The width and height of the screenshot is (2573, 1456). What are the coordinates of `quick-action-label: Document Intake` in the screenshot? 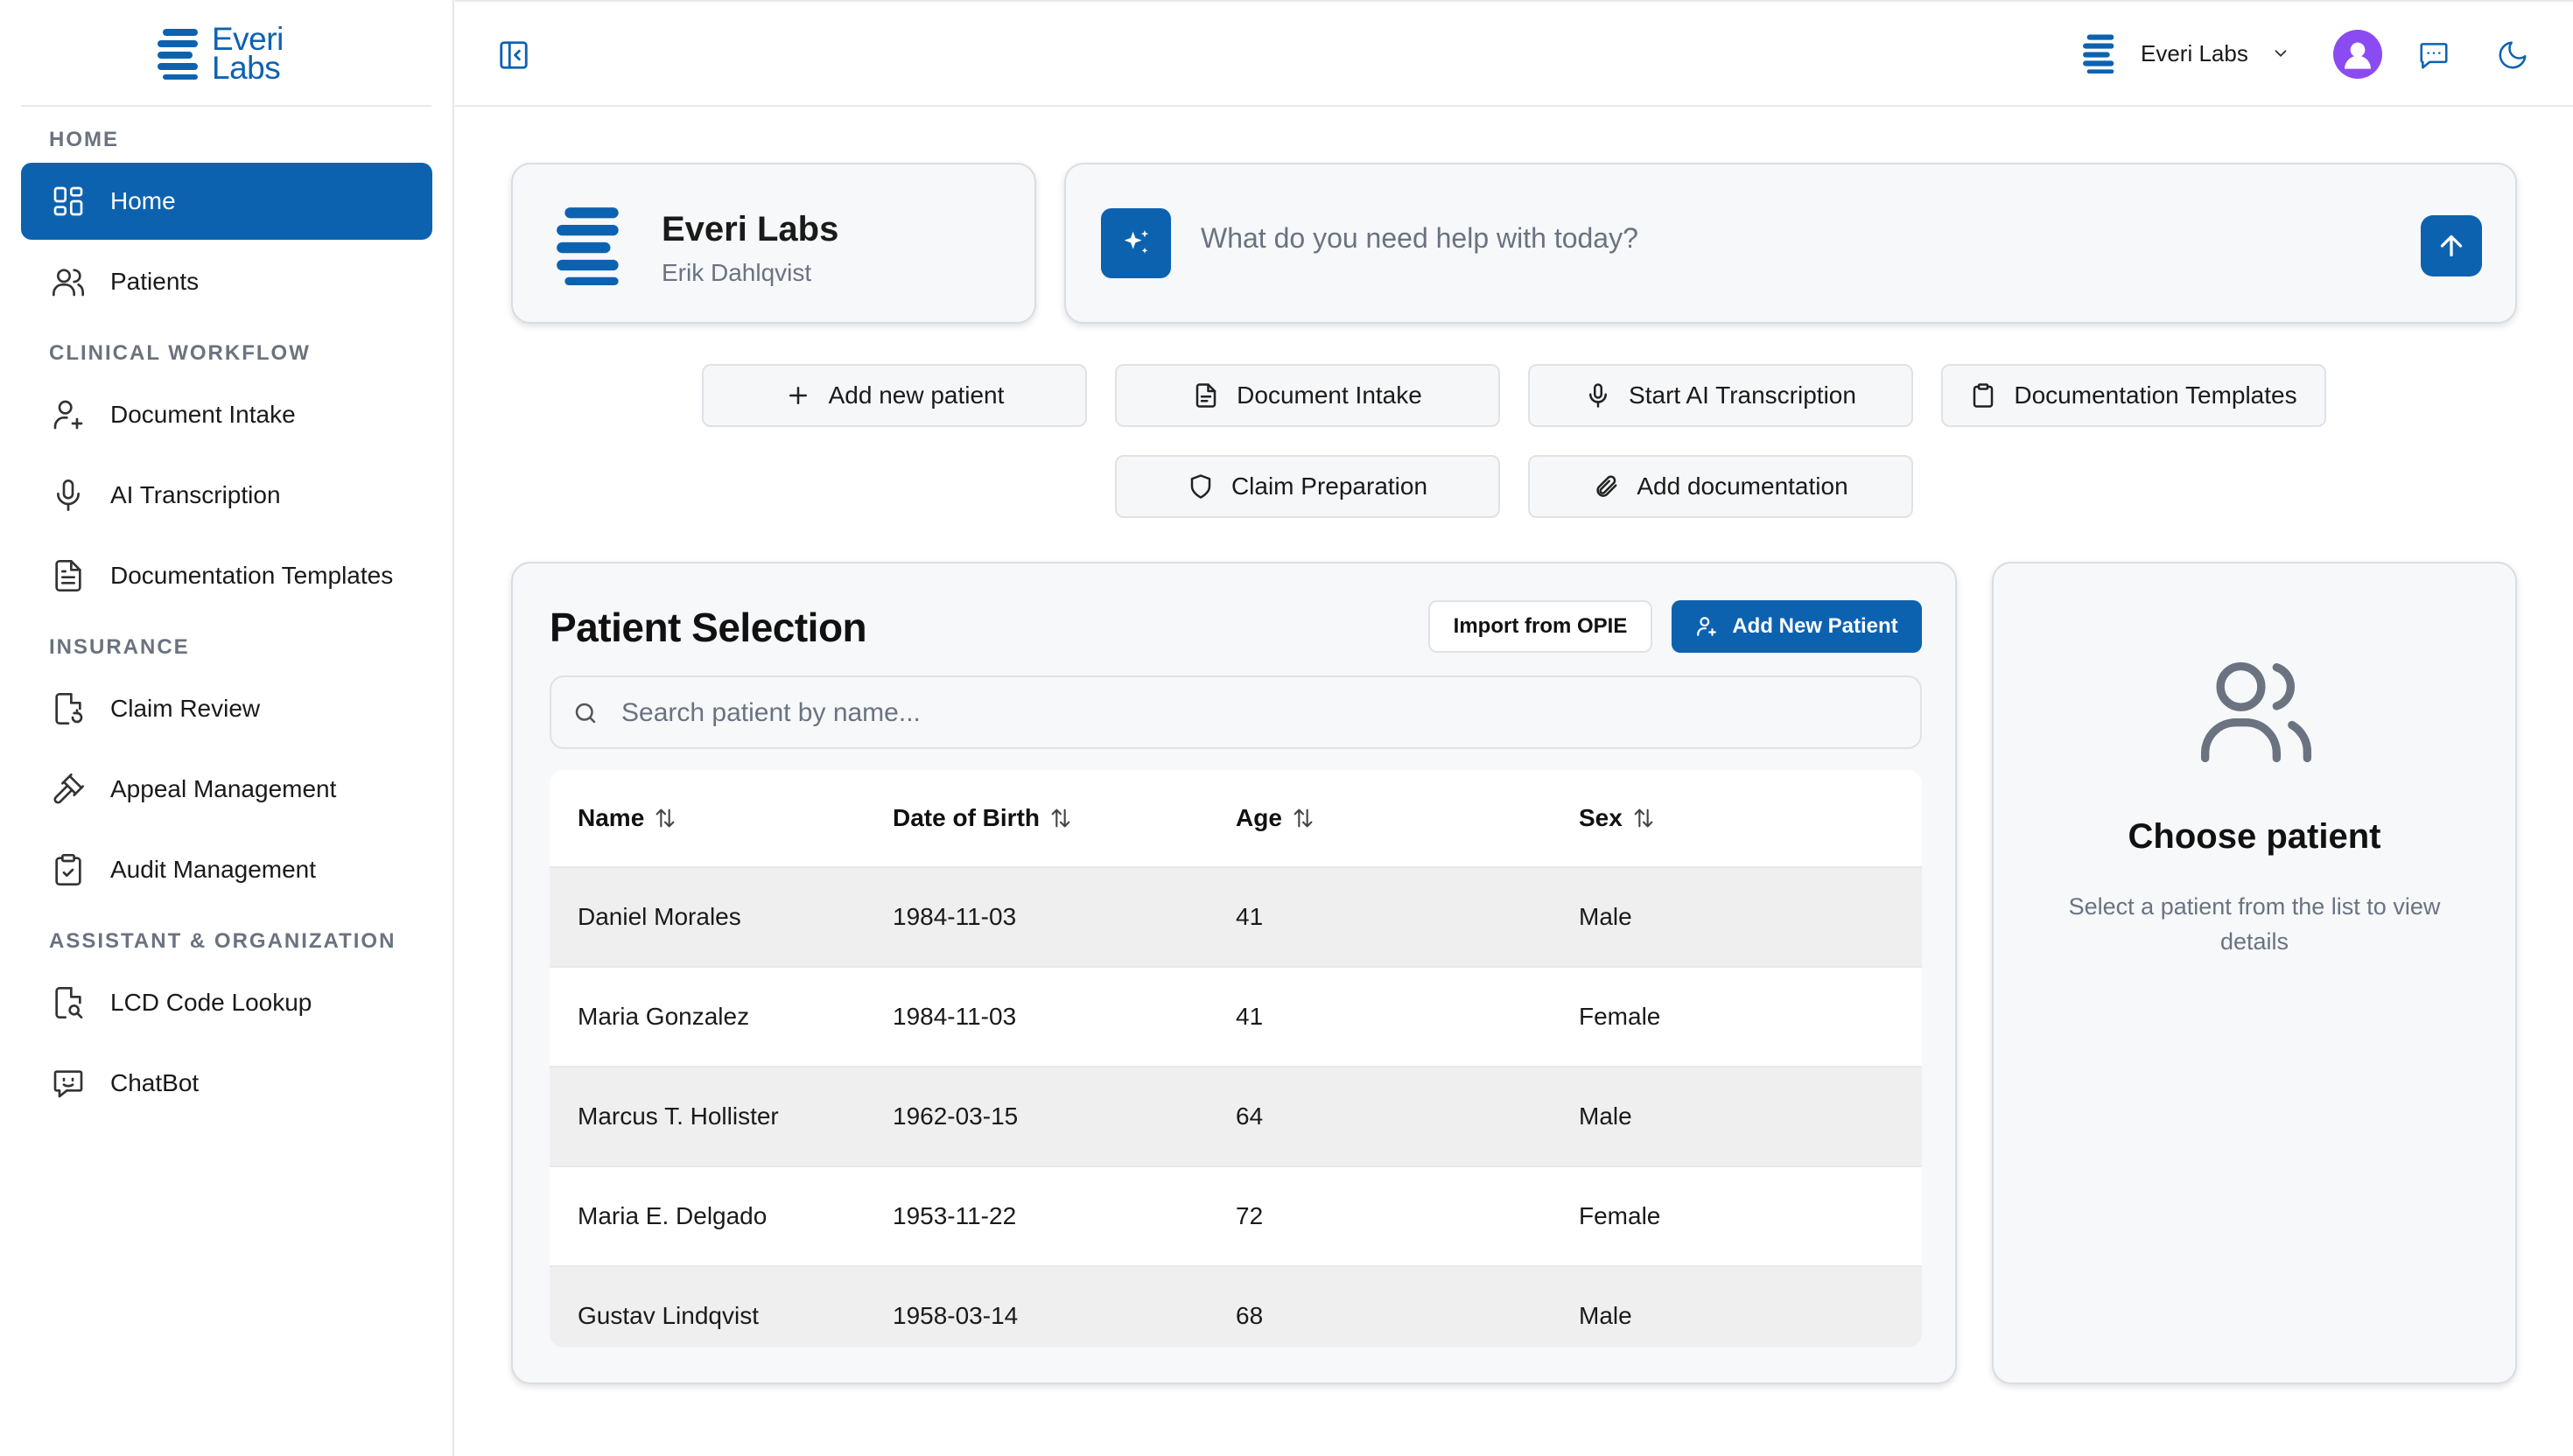 It's located at (1329, 395).